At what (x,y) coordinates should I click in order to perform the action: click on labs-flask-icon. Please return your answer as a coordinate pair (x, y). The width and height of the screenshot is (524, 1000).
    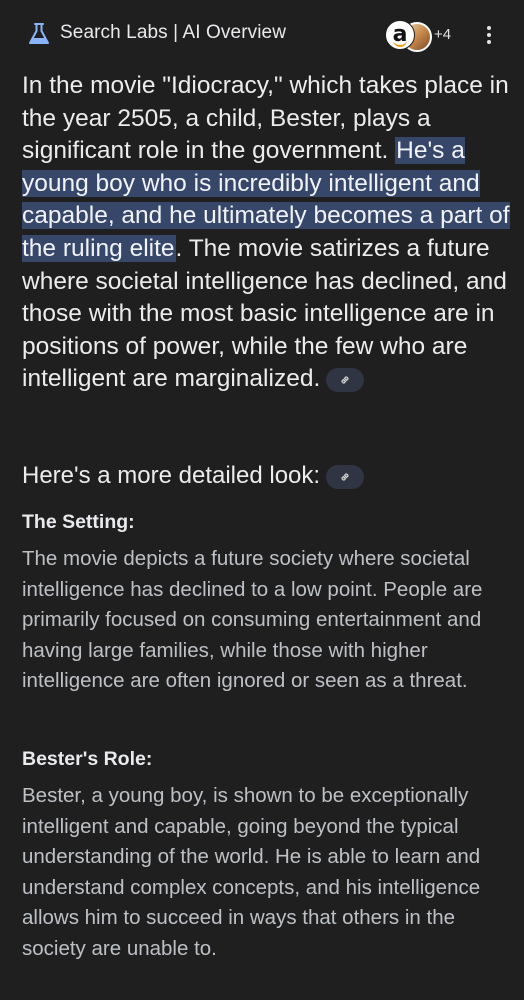
    Looking at the image, I should click on (39, 34).